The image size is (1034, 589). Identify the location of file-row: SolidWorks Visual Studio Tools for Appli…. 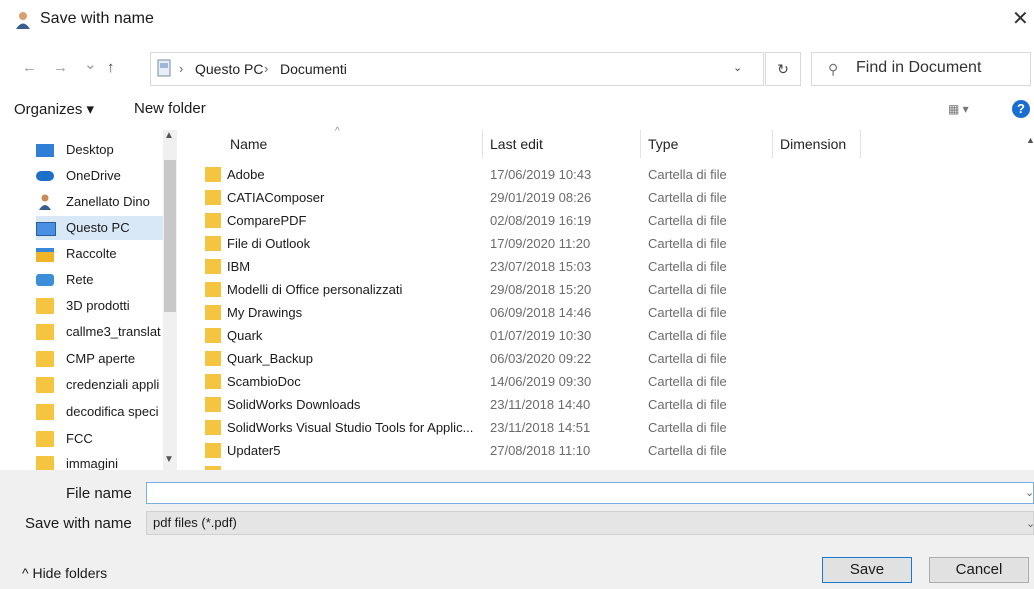
(475, 427).